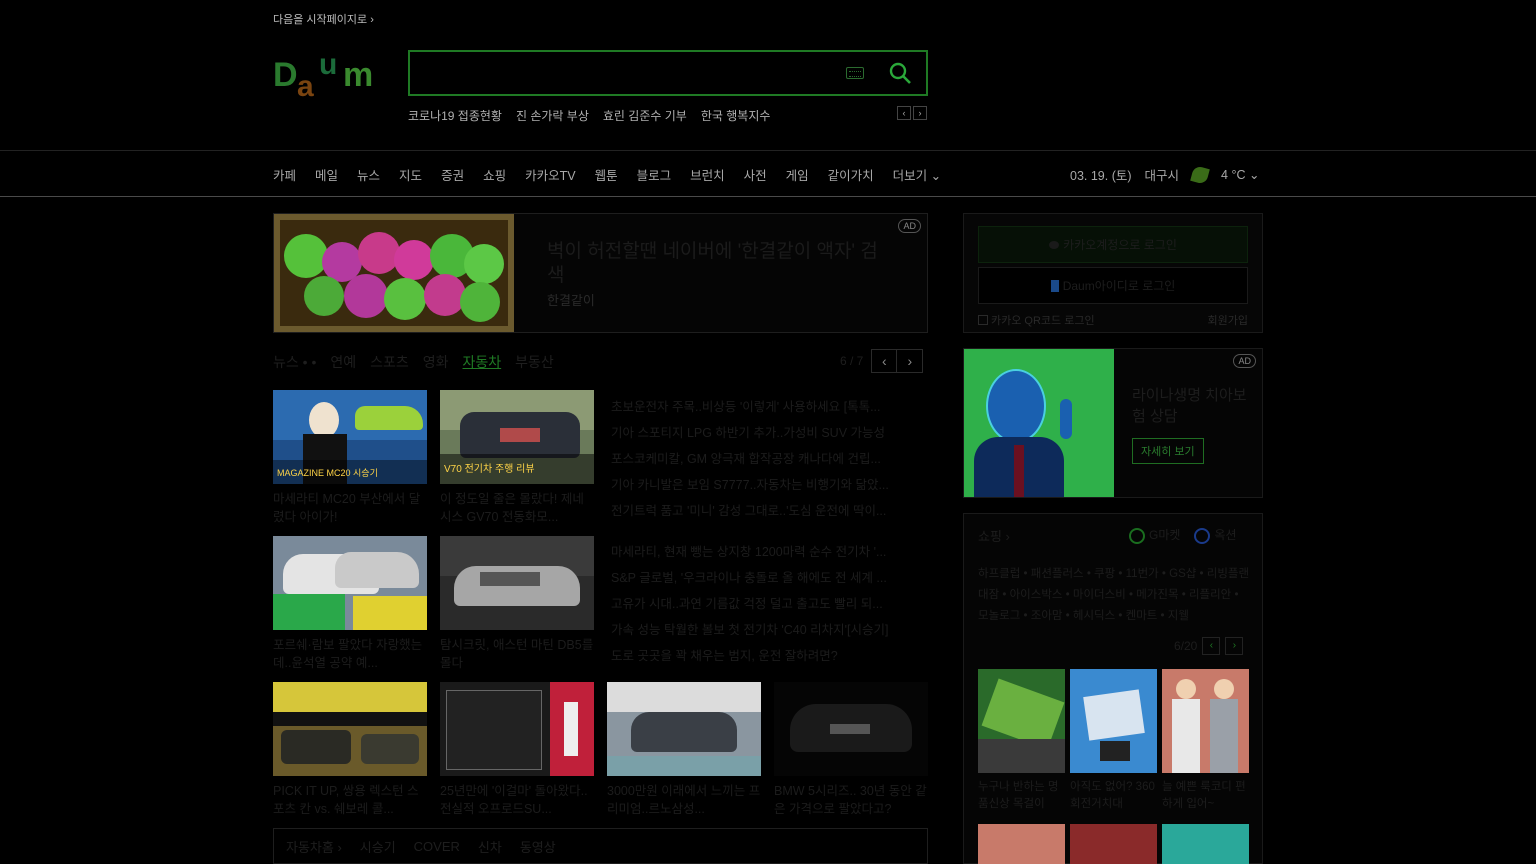  What do you see at coordinates (1154, 535) in the screenshot?
I see `gmarket-link: G마켓` at bounding box center [1154, 535].